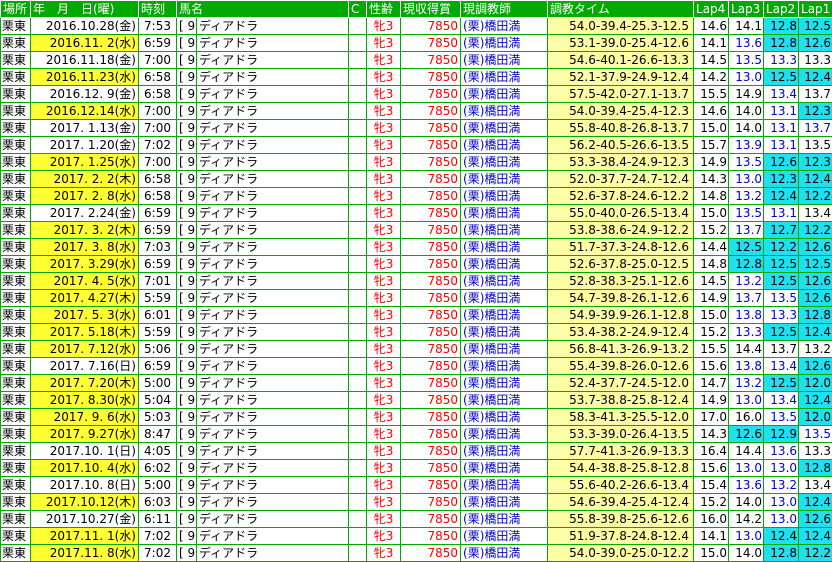 This screenshot has width=832, height=562. I want to click on lap3-cell: 13.0, so click(746, 400).